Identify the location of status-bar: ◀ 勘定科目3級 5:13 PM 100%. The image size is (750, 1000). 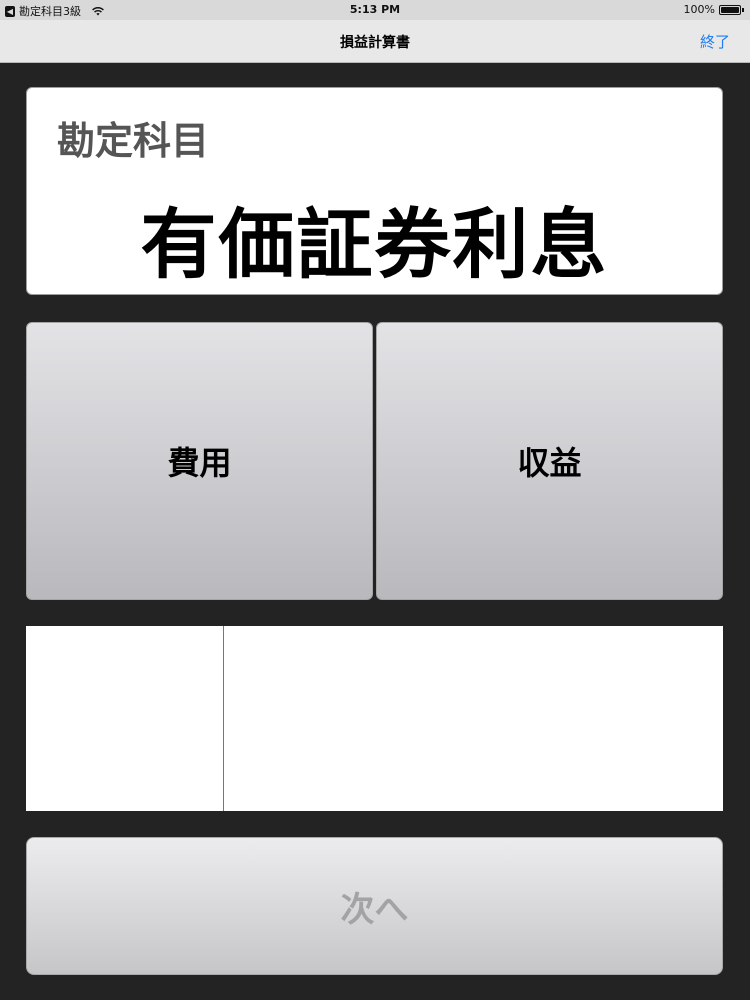
(375, 10).